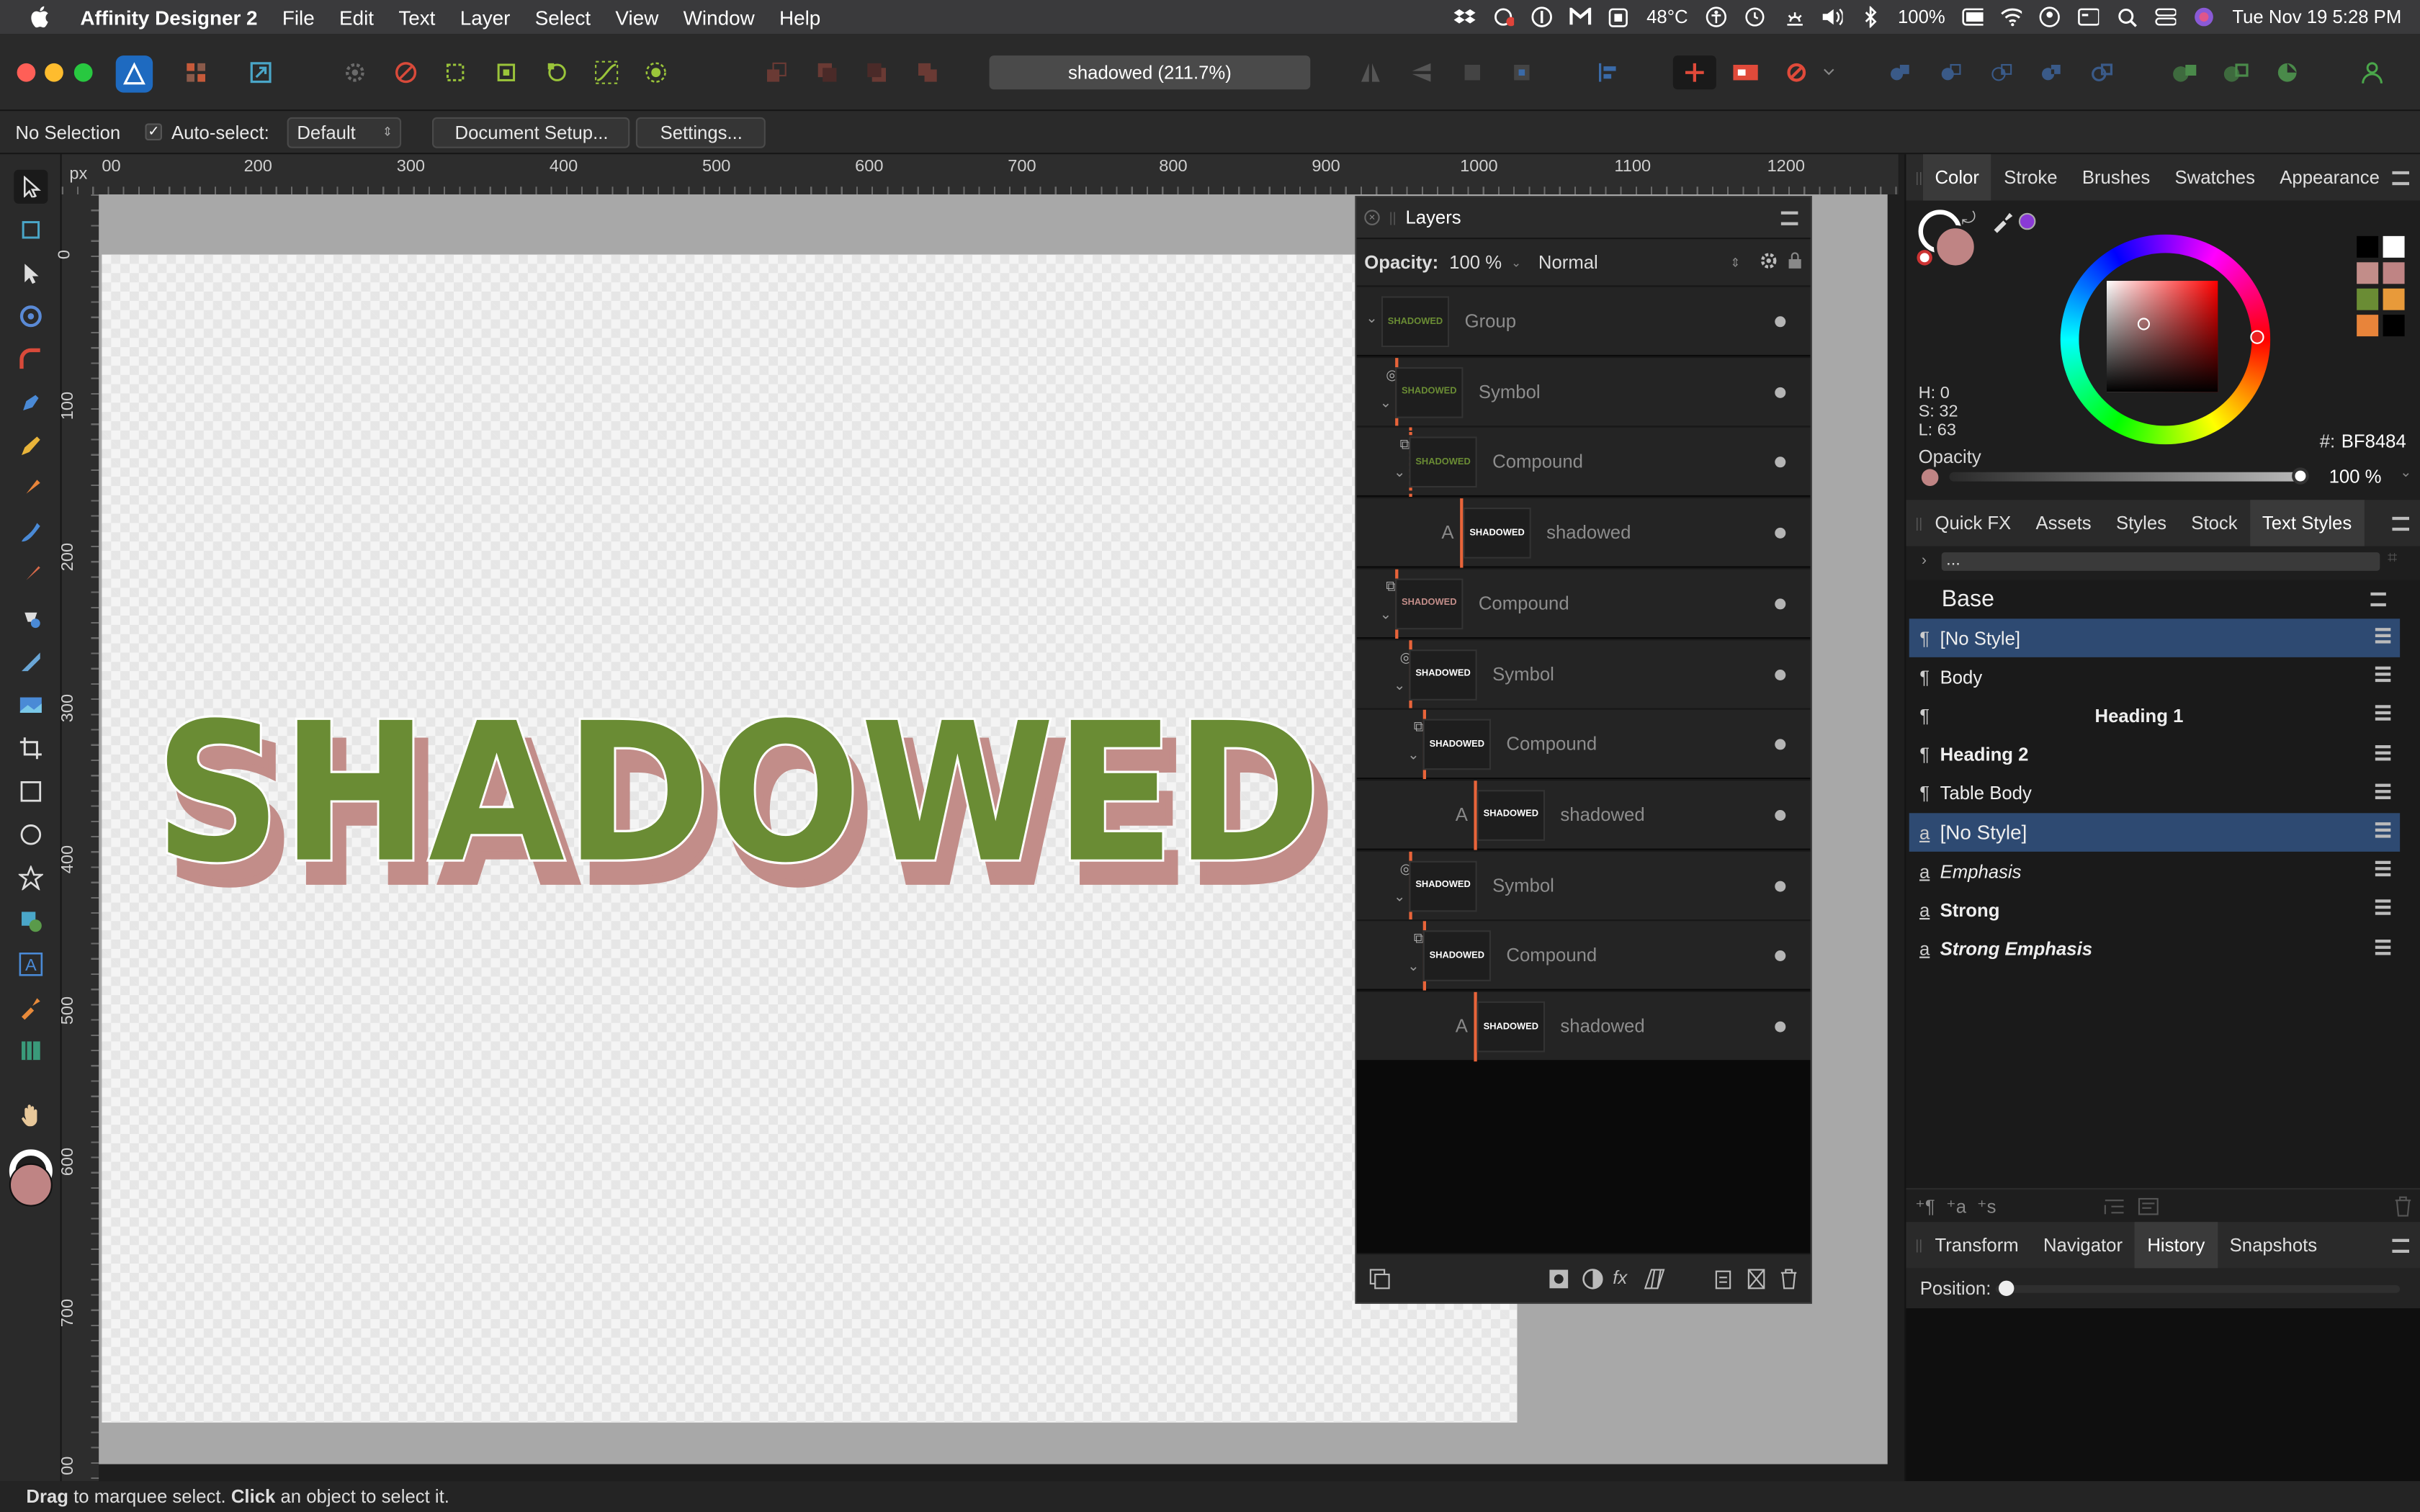  I want to click on snapping-icon, so click(406, 72).